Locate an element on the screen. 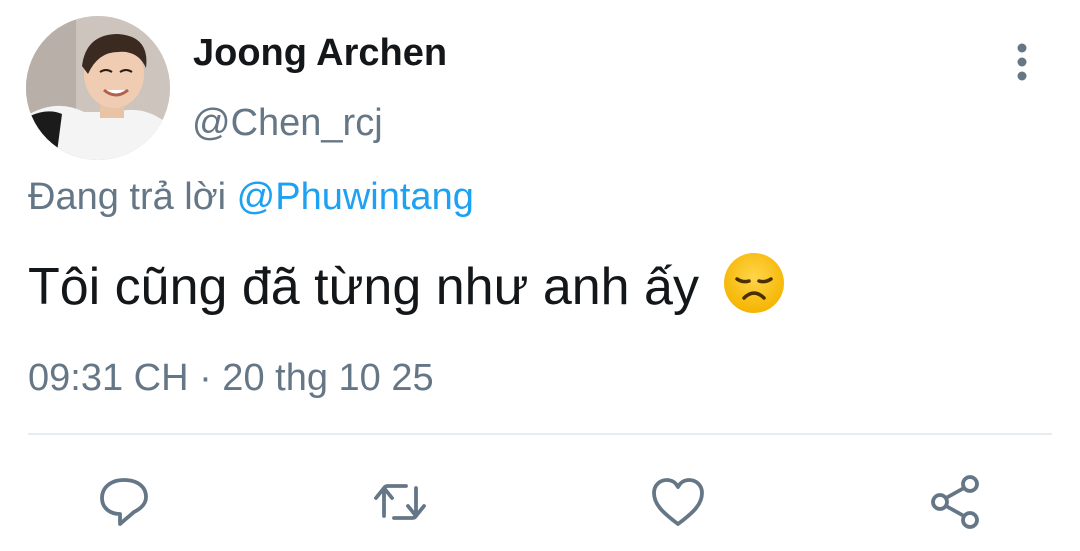 The width and height of the screenshot is (1080, 551). tweet-body: Tôi cũng đã từng như anh ấy is located at coordinates (363, 287).